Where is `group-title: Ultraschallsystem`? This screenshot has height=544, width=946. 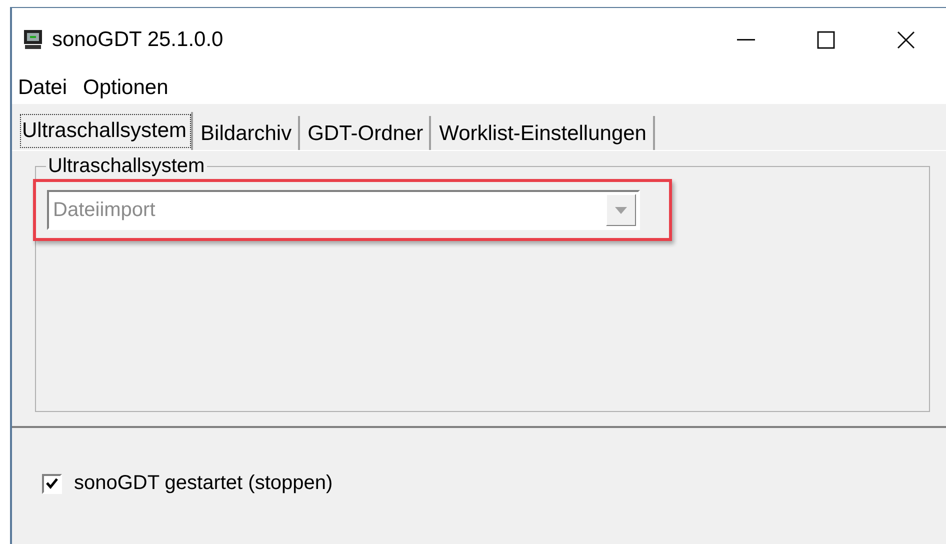
group-title: Ultraschallsystem is located at coordinates (126, 166).